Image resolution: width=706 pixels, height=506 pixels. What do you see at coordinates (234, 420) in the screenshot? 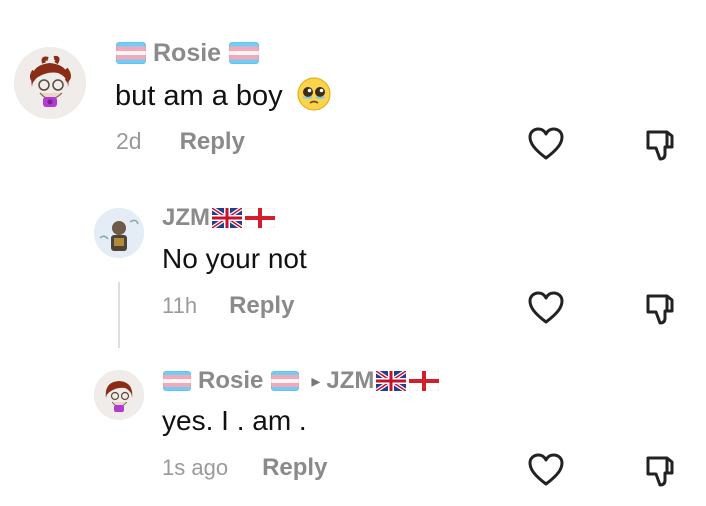
I see `comment-text: yes. I . am .` at bounding box center [234, 420].